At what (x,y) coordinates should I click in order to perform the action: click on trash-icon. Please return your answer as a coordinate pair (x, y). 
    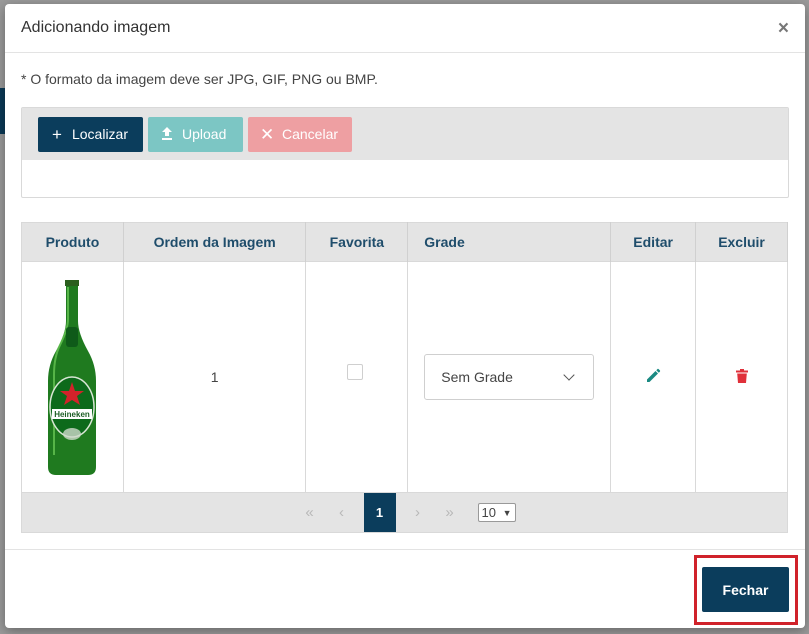
    Looking at the image, I should click on (741, 377).